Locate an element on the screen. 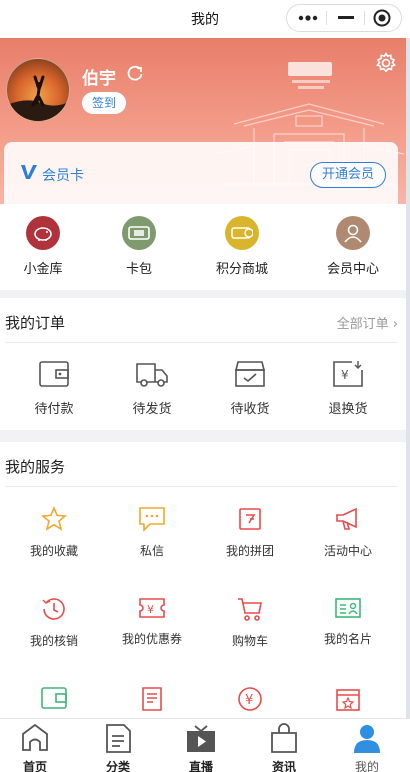 The height and width of the screenshot is (772, 410). service-cart: 购物车 is located at coordinates (250, 622).